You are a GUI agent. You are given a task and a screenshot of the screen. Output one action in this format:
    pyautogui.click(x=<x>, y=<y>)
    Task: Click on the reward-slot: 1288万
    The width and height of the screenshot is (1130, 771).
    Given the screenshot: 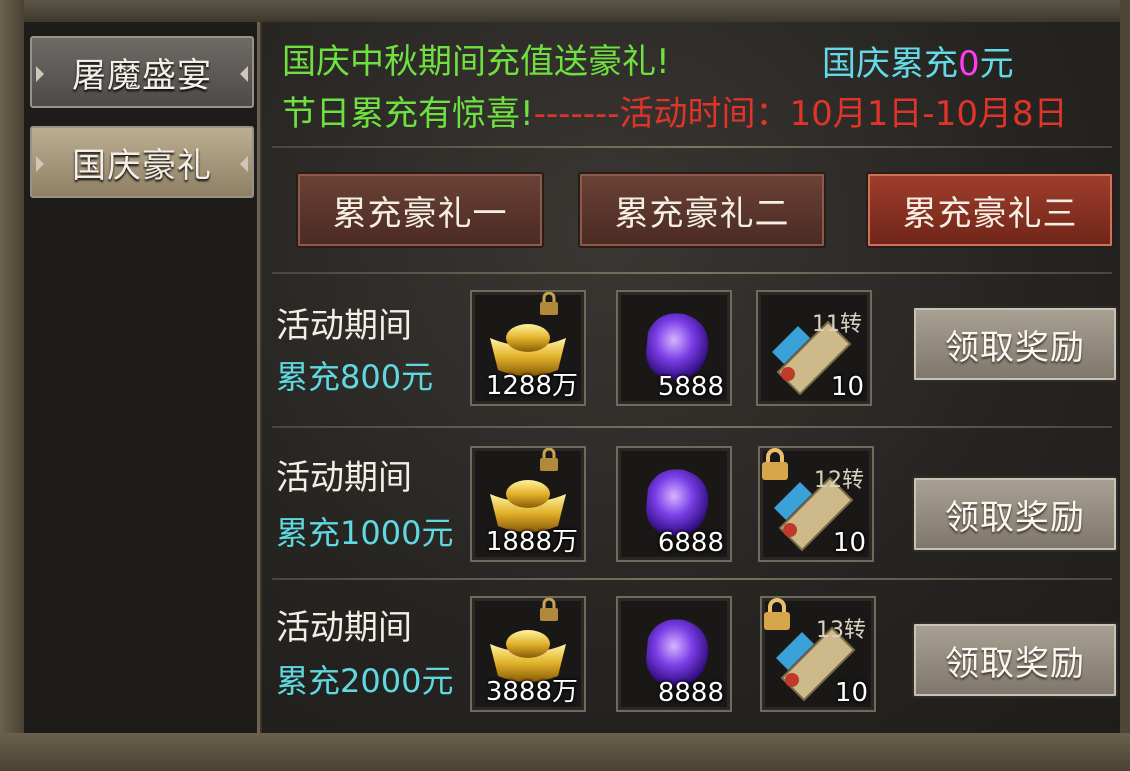 What is the action you would take?
    pyautogui.click(x=528, y=348)
    